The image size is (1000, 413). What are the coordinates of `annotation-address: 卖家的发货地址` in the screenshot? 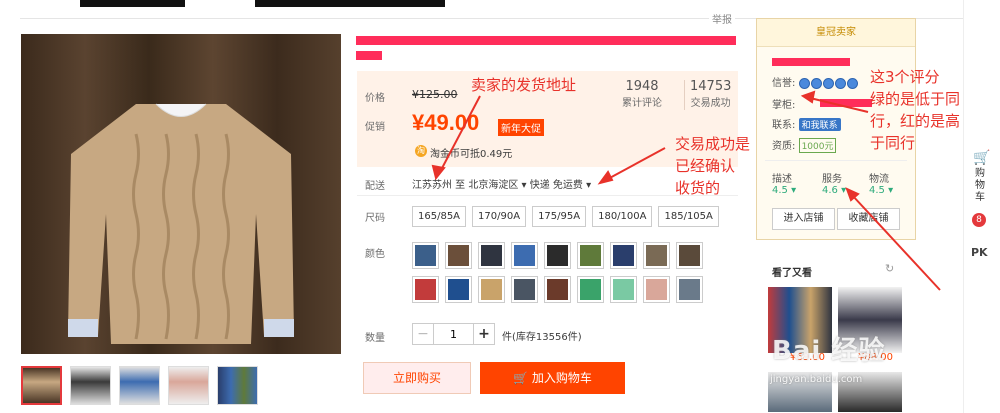 It's located at (524, 85).